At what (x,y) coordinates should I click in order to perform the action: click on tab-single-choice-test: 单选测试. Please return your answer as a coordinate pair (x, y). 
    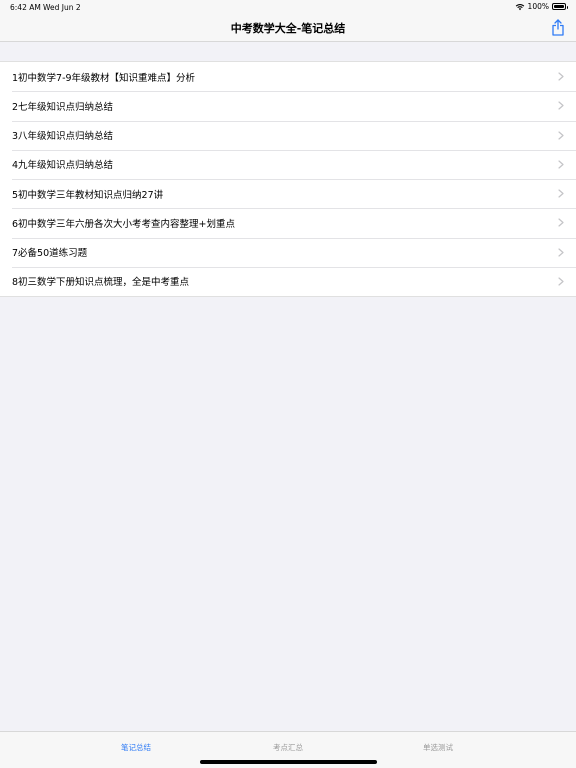
    Looking at the image, I should click on (438, 747).